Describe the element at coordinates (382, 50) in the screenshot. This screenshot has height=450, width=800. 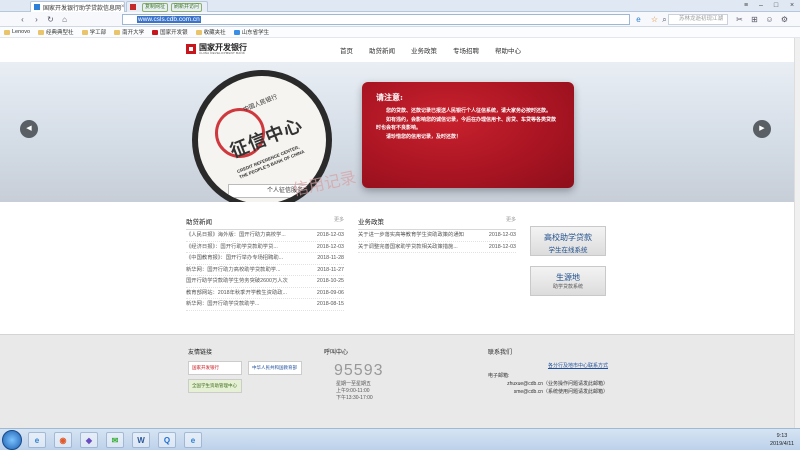
I see `nav-news: 助贷新闻` at that location.